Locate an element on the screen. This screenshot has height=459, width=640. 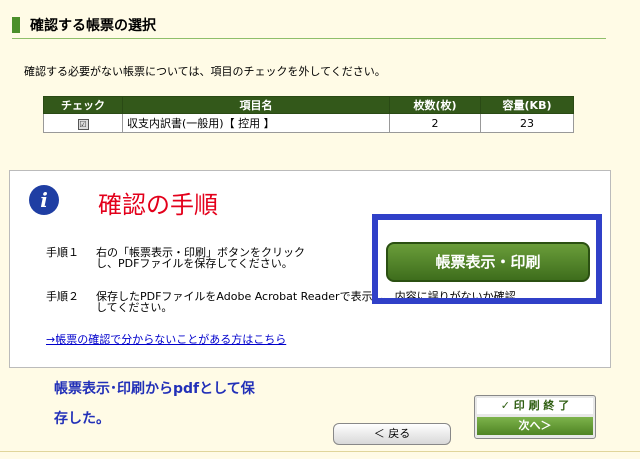
info-icon: i is located at coordinates (44, 200).